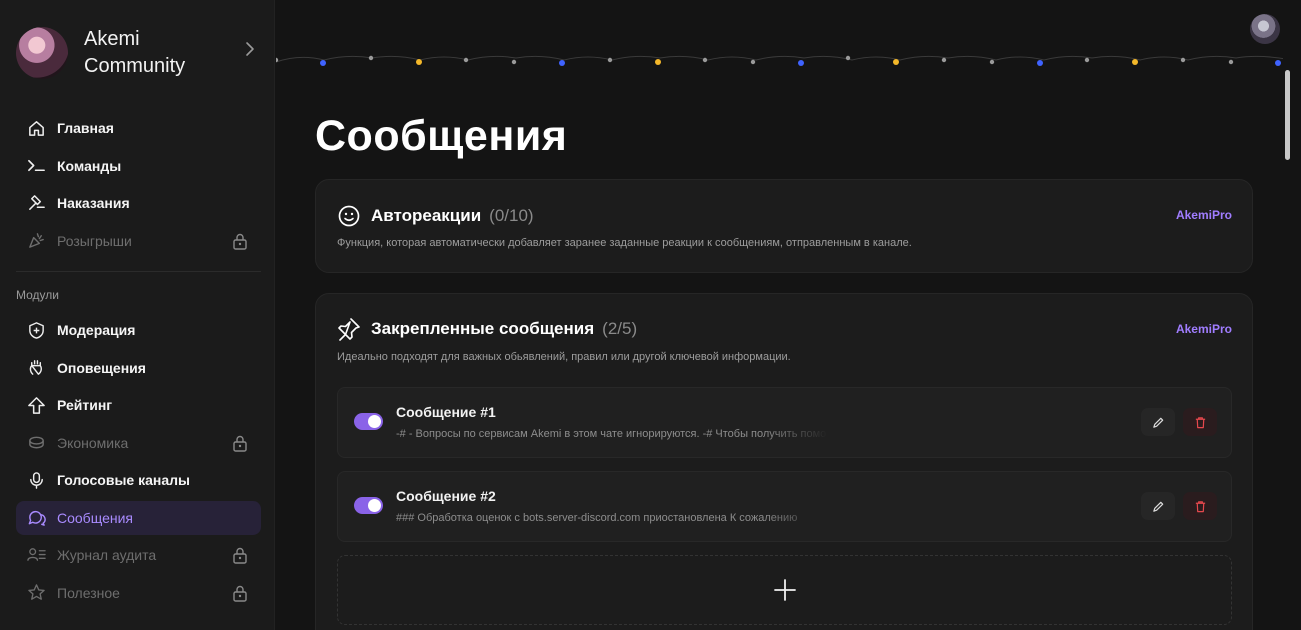 The height and width of the screenshot is (630, 1301). What do you see at coordinates (250, 49) in the screenshot?
I see `chevron-right-icon` at bounding box center [250, 49].